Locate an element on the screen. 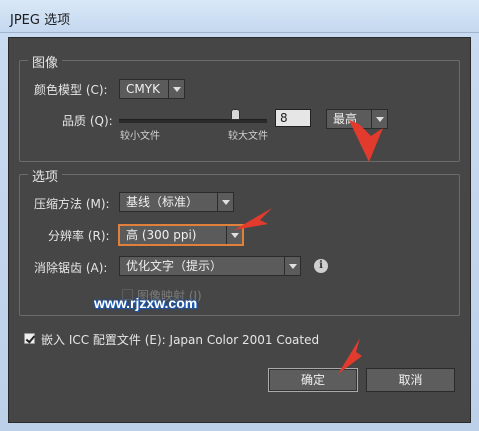  window-title: JPEG 选项 is located at coordinates (40, 20).